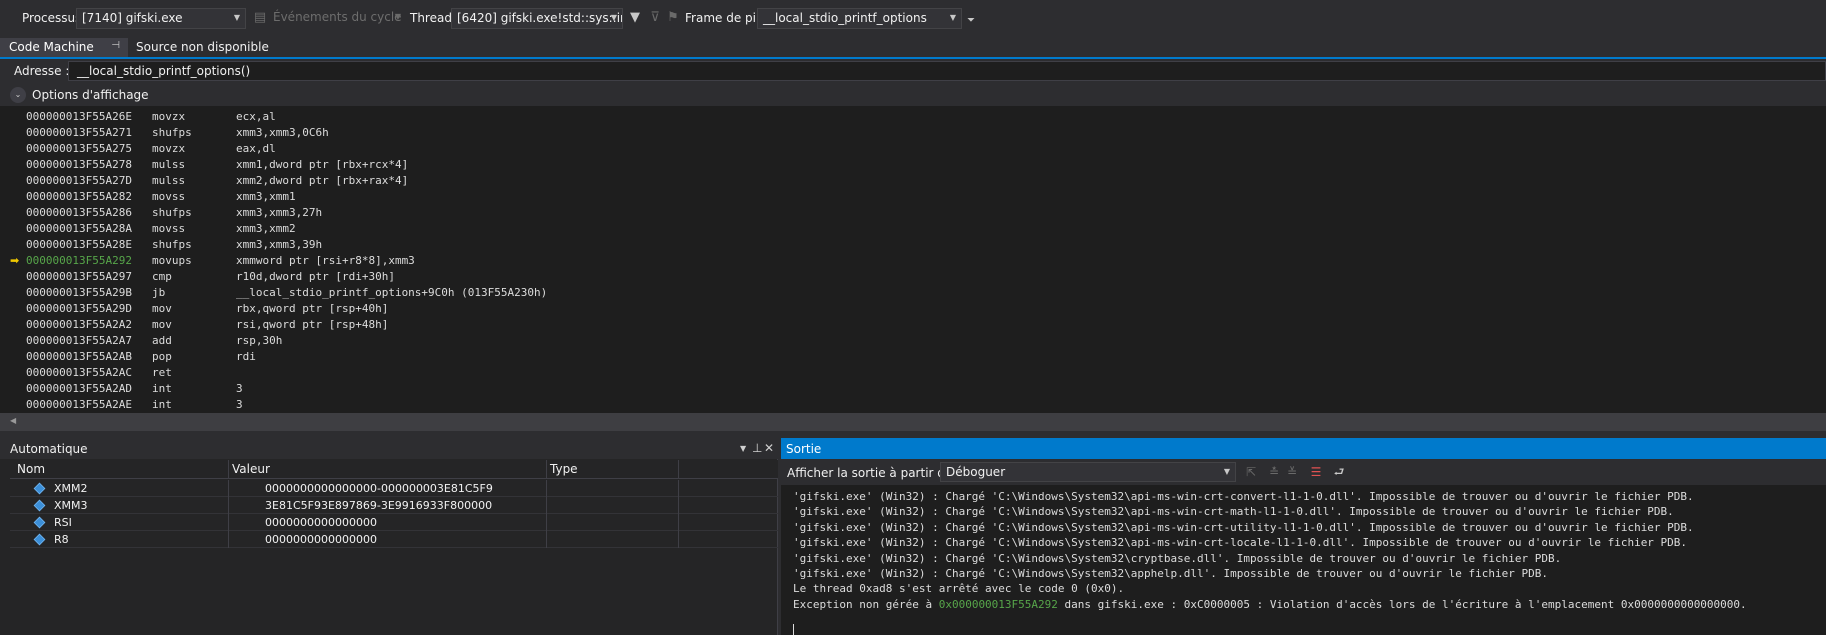  Describe the element at coordinates (917, 373) in the screenshot. I see `disassembly-line: 000000013F55A2AC ret` at that location.